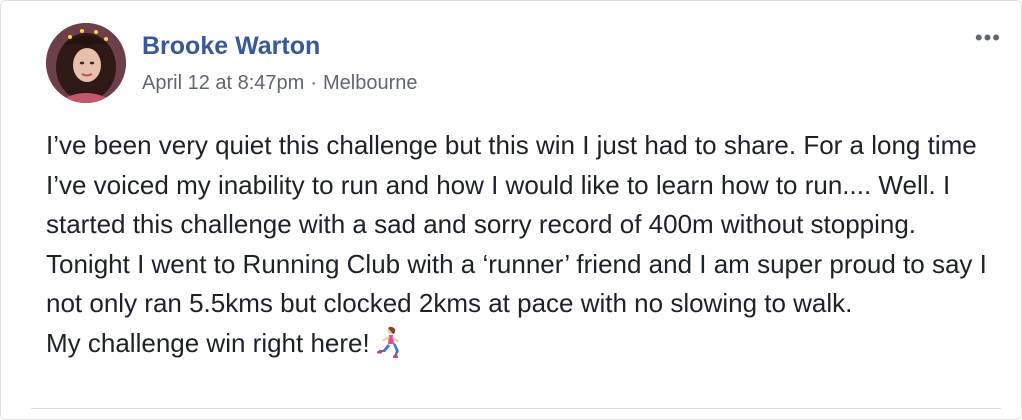 The image size is (1022, 420). Describe the element at coordinates (208, 342) in the screenshot. I see `closing-text: My challenge win right here!` at that location.